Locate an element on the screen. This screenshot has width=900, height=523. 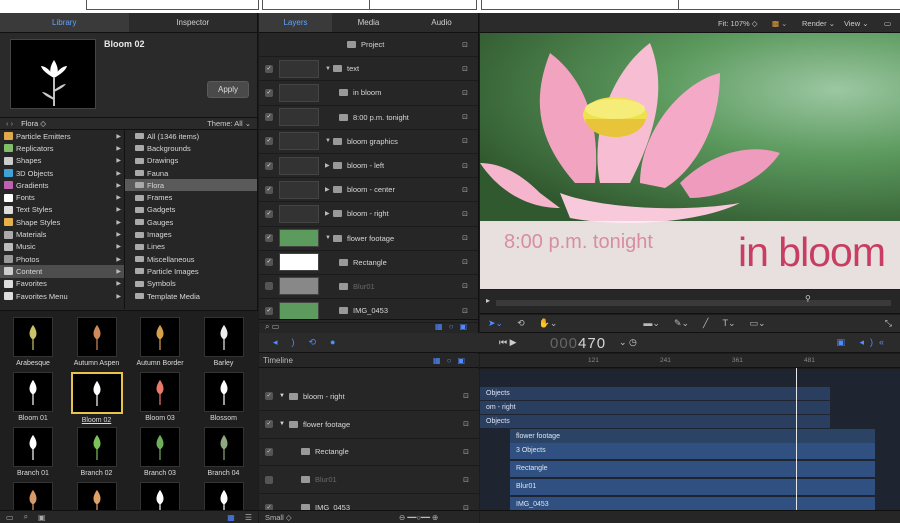
subcategory-item: Lines is located at coordinates (191, 247).